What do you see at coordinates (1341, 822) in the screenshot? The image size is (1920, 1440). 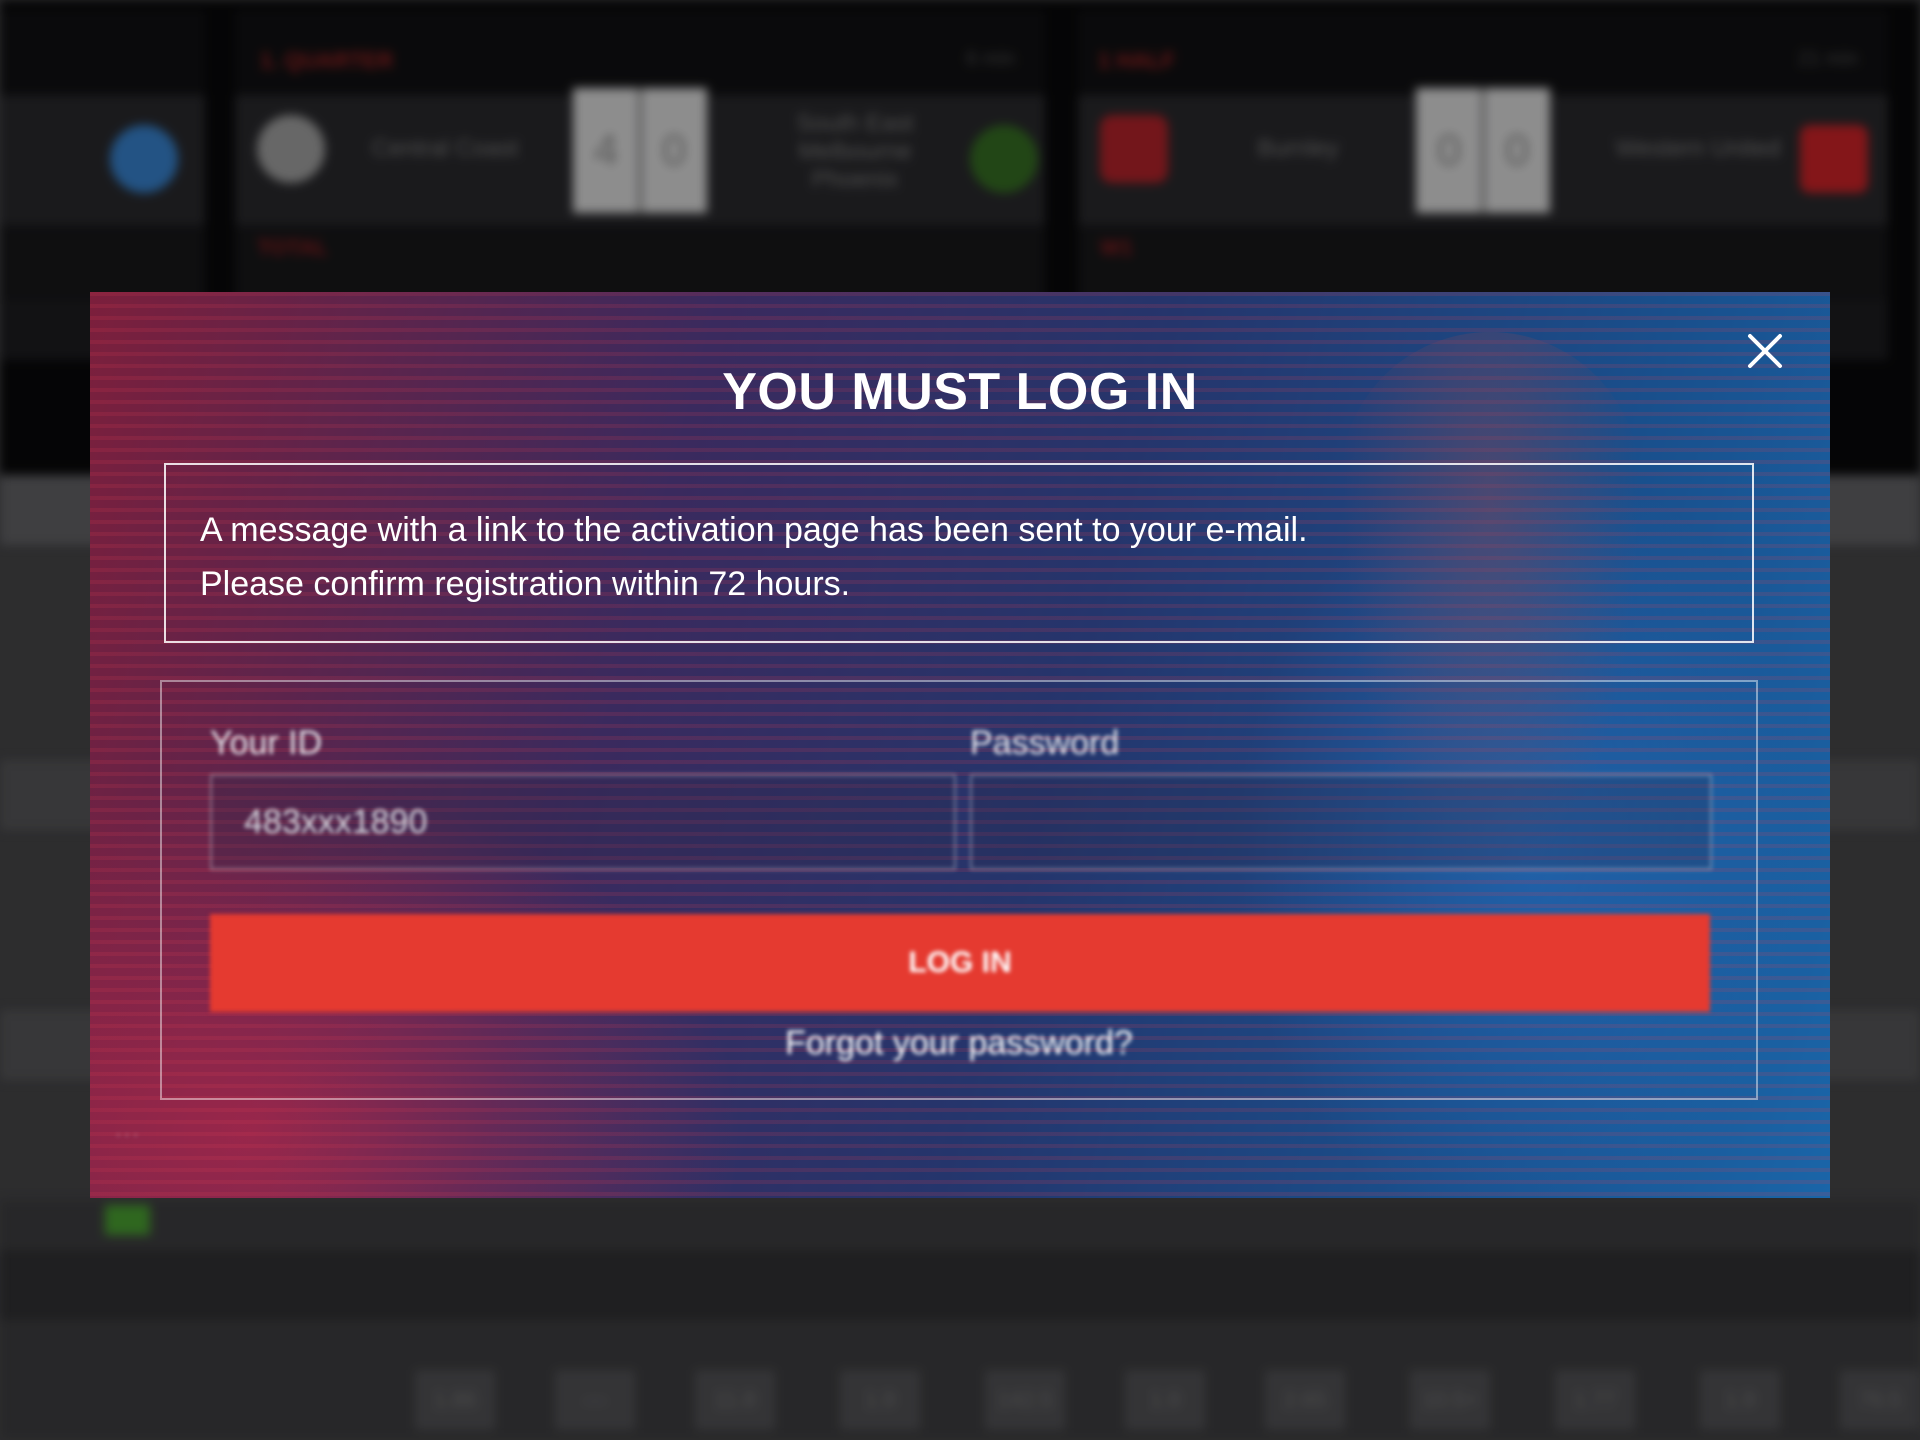 I see `password-input` at bounding box center [1341, 822].